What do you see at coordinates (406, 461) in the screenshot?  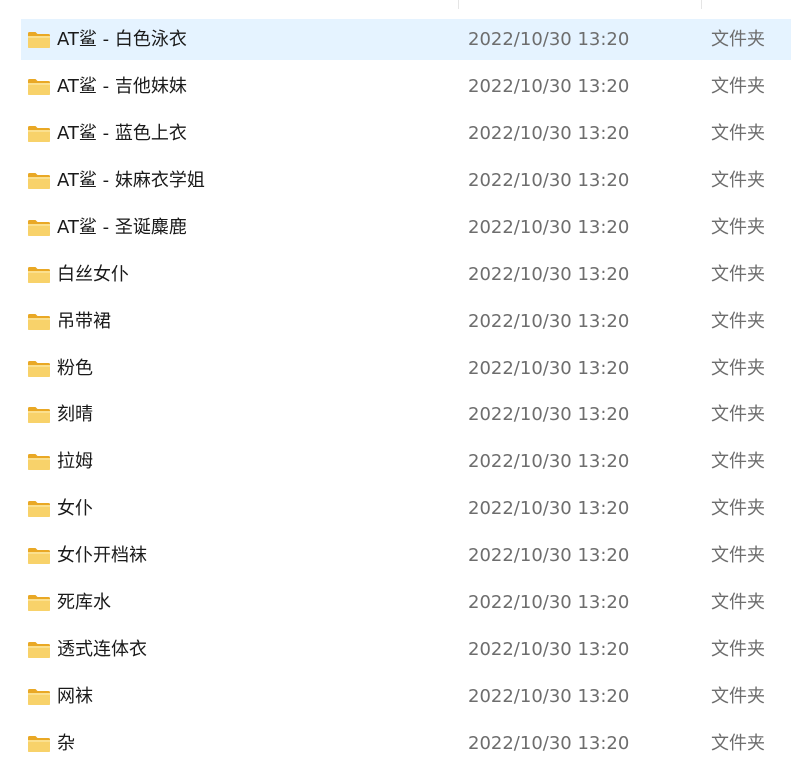 I see `list-item: 拉姆 2022/10/30 13:20 文件夹` at bounding box center [406, 461].